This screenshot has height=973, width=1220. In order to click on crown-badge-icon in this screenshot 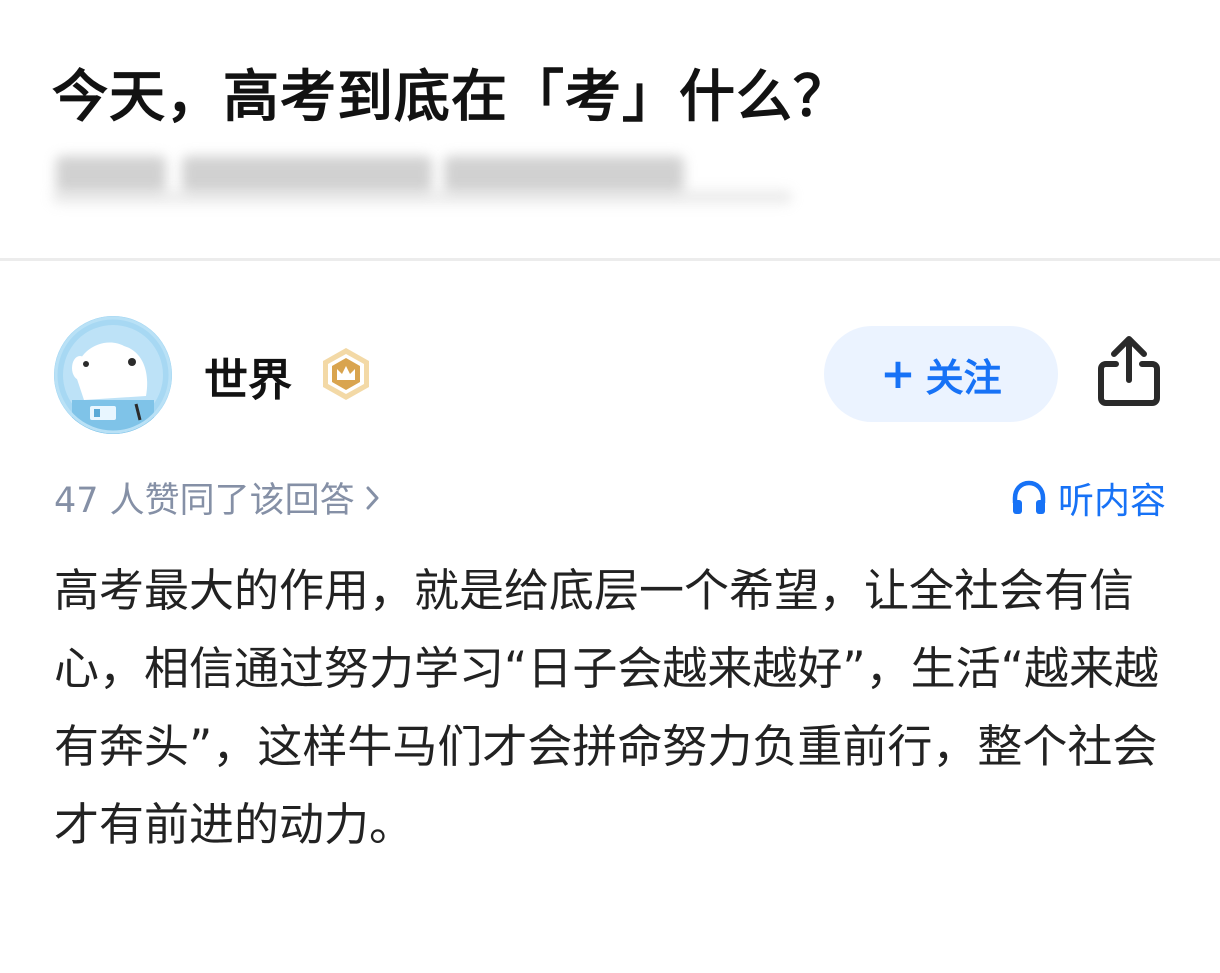, I will do `click(346, 374)`.